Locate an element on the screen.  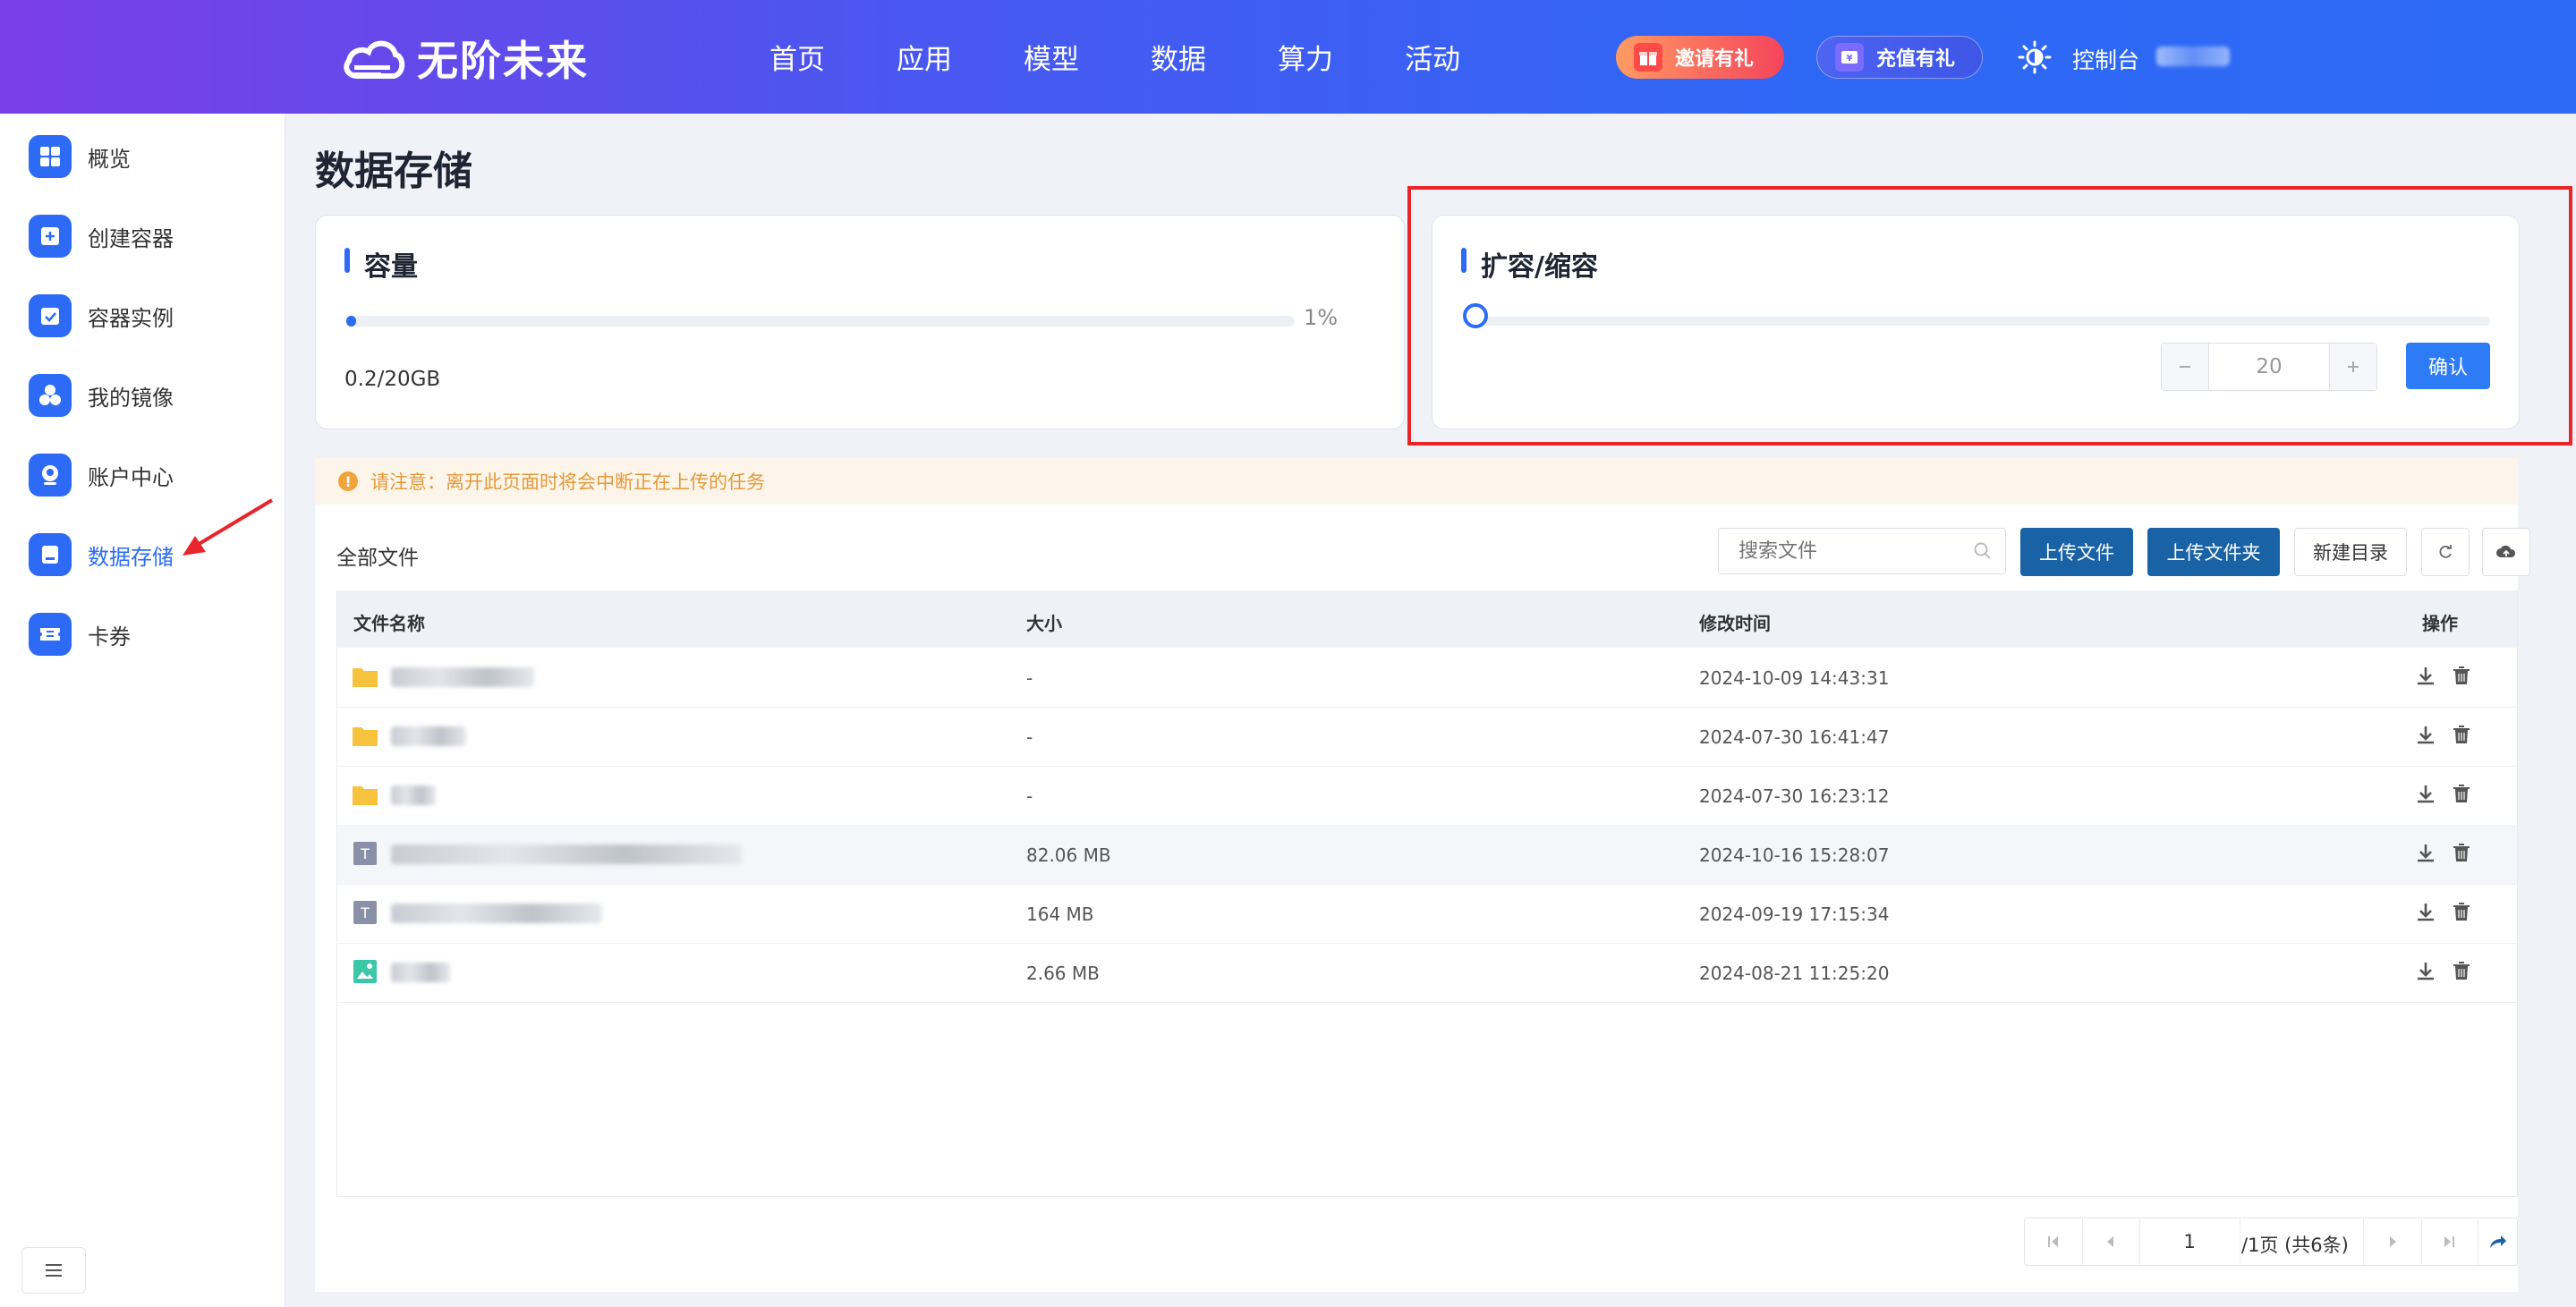
file-size: 82.06 MB is located at coordinates (1068, 855).